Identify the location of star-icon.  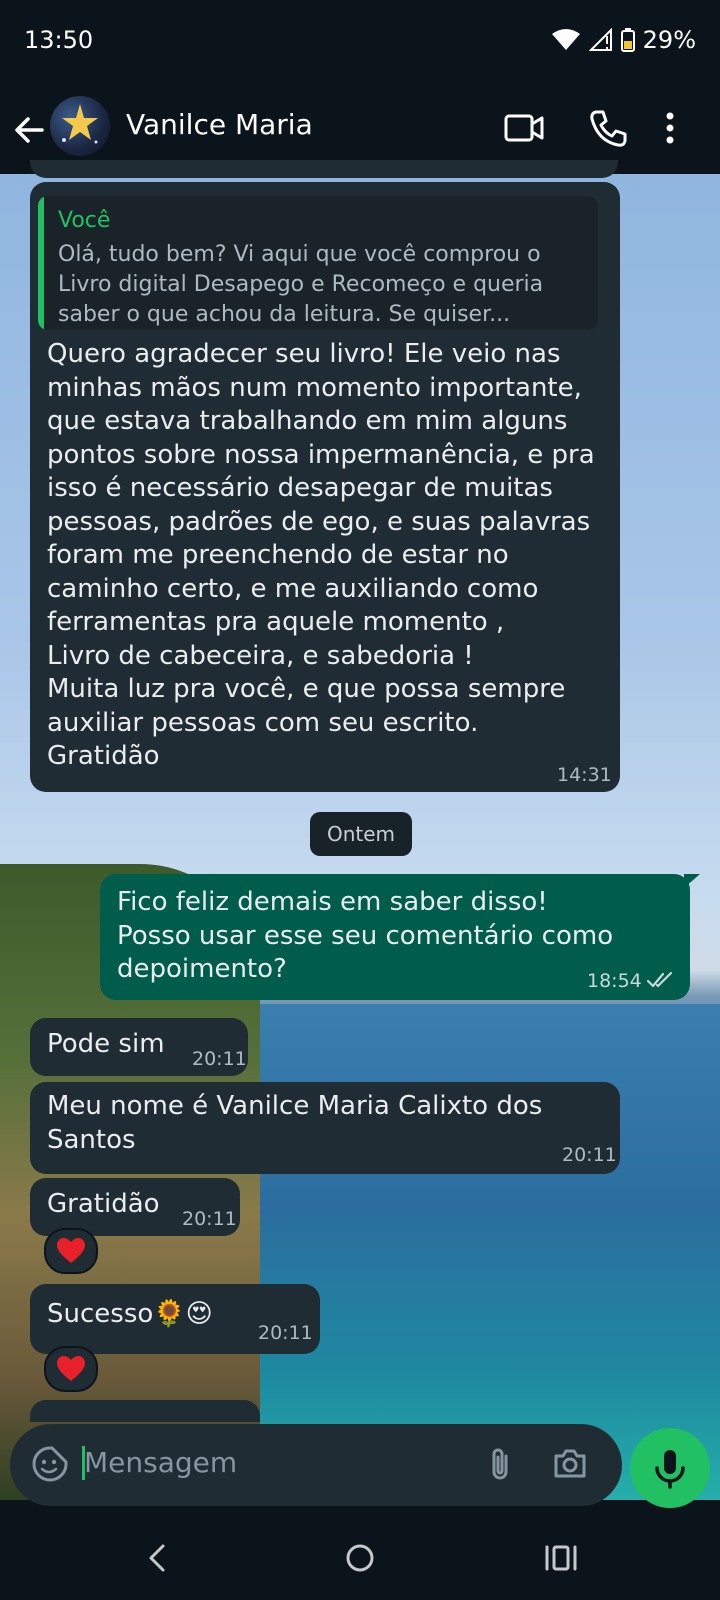
(80, 124).